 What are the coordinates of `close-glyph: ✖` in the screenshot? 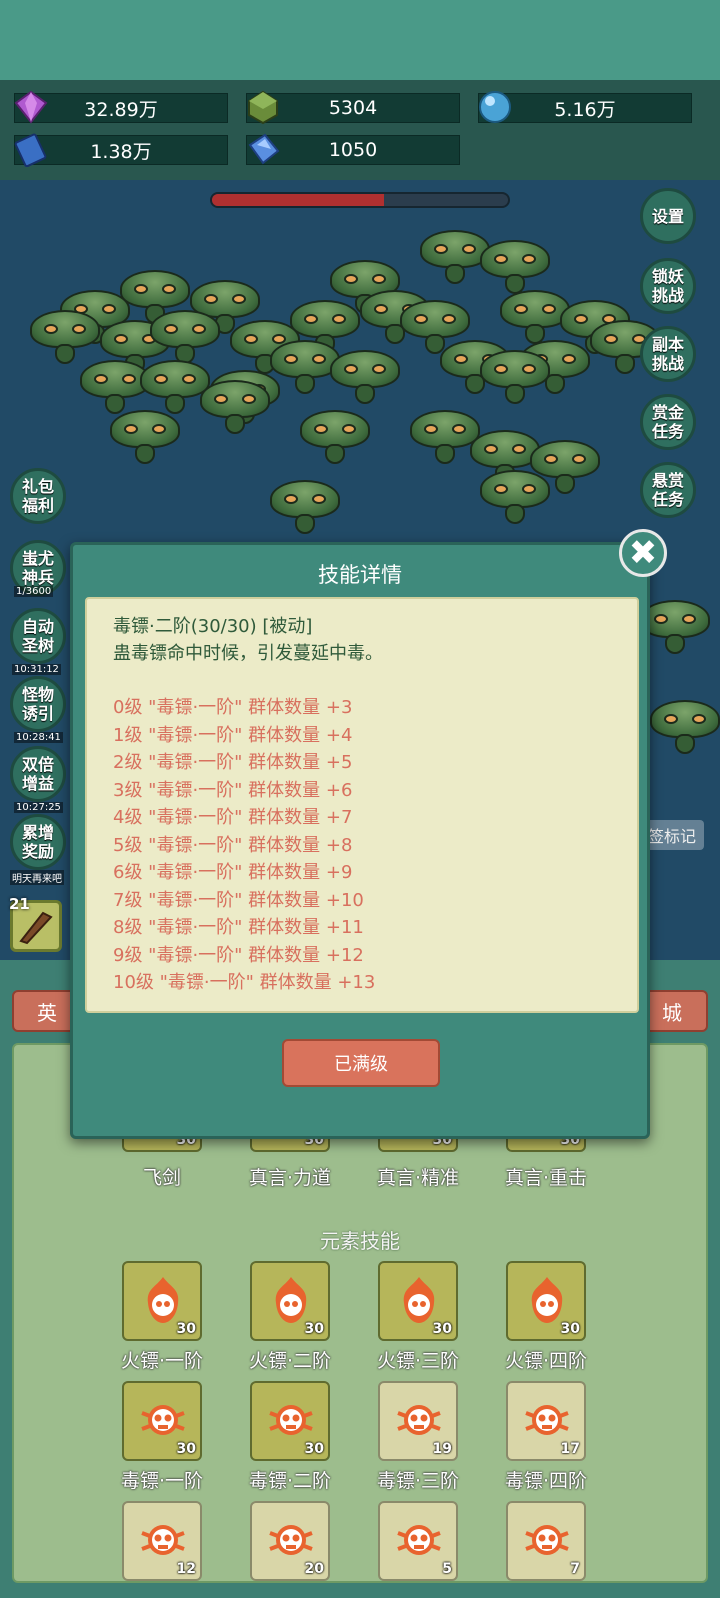 It's located at (643, 553).